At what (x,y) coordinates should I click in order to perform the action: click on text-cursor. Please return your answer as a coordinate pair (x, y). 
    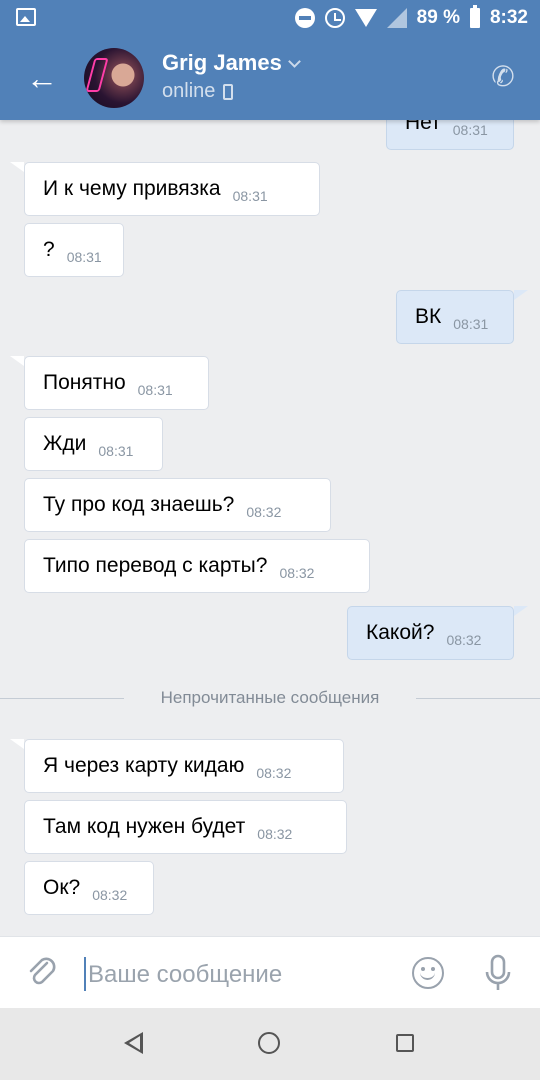
    Looking at the image, I should click on (85, 974).